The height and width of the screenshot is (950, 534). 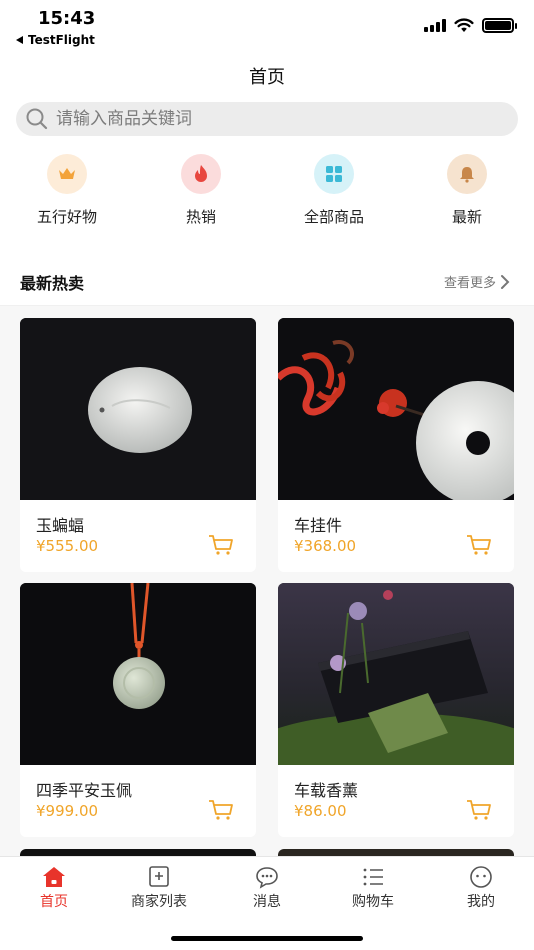 What do you see at coordinates (326, 790) in the screenshot?
I see `product-name: 车载香薰` at bounding box center [326, 790].